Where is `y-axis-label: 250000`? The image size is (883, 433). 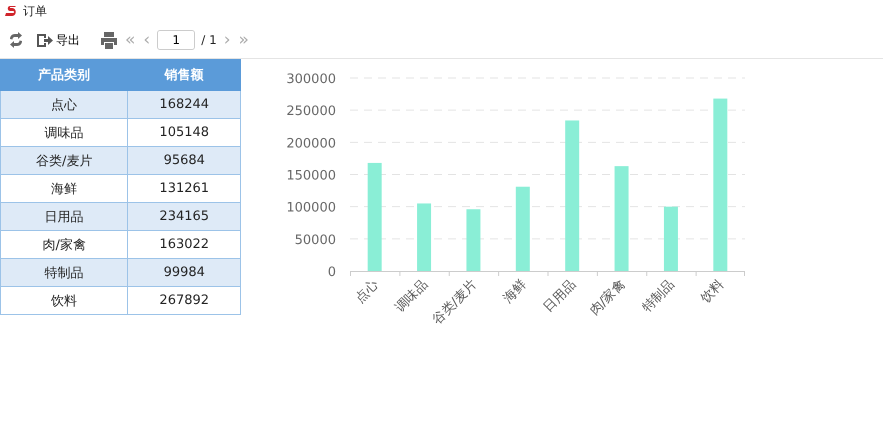 y-axis-label: 250000 is located at coordinates (311, 112).